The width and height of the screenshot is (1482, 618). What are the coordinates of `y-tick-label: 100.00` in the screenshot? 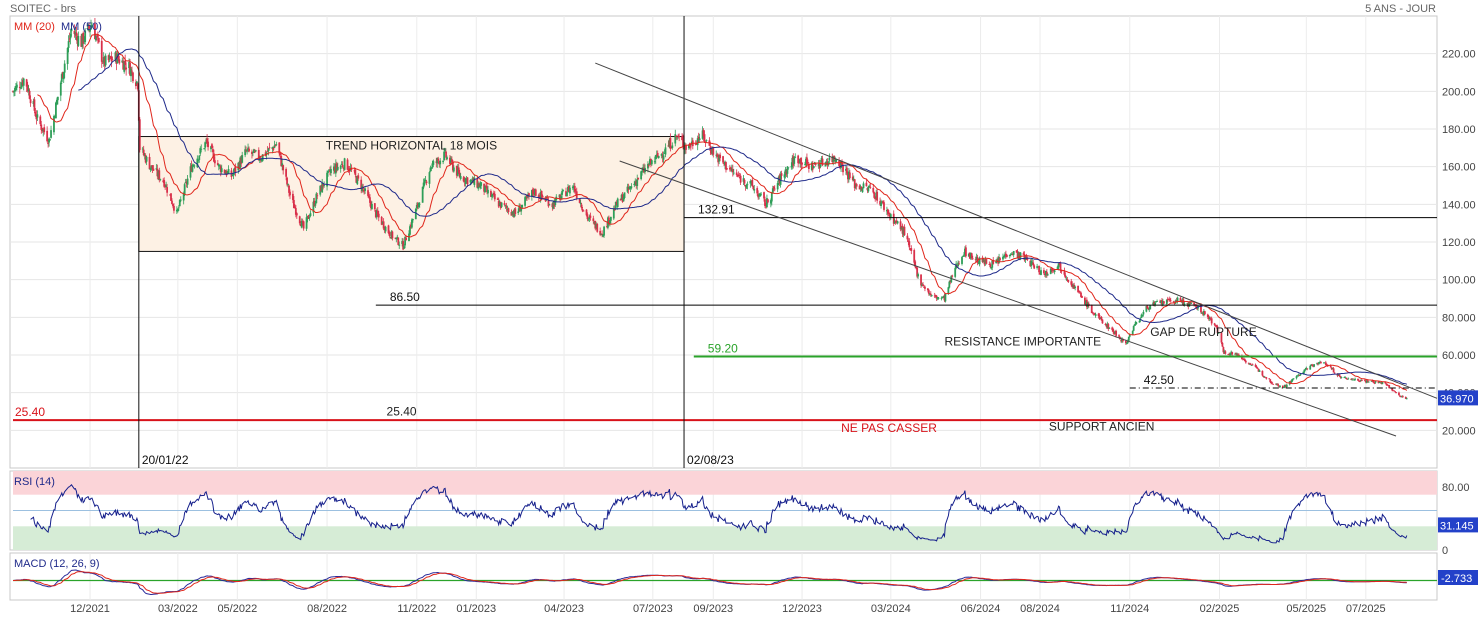 It's located at (1459, 281).